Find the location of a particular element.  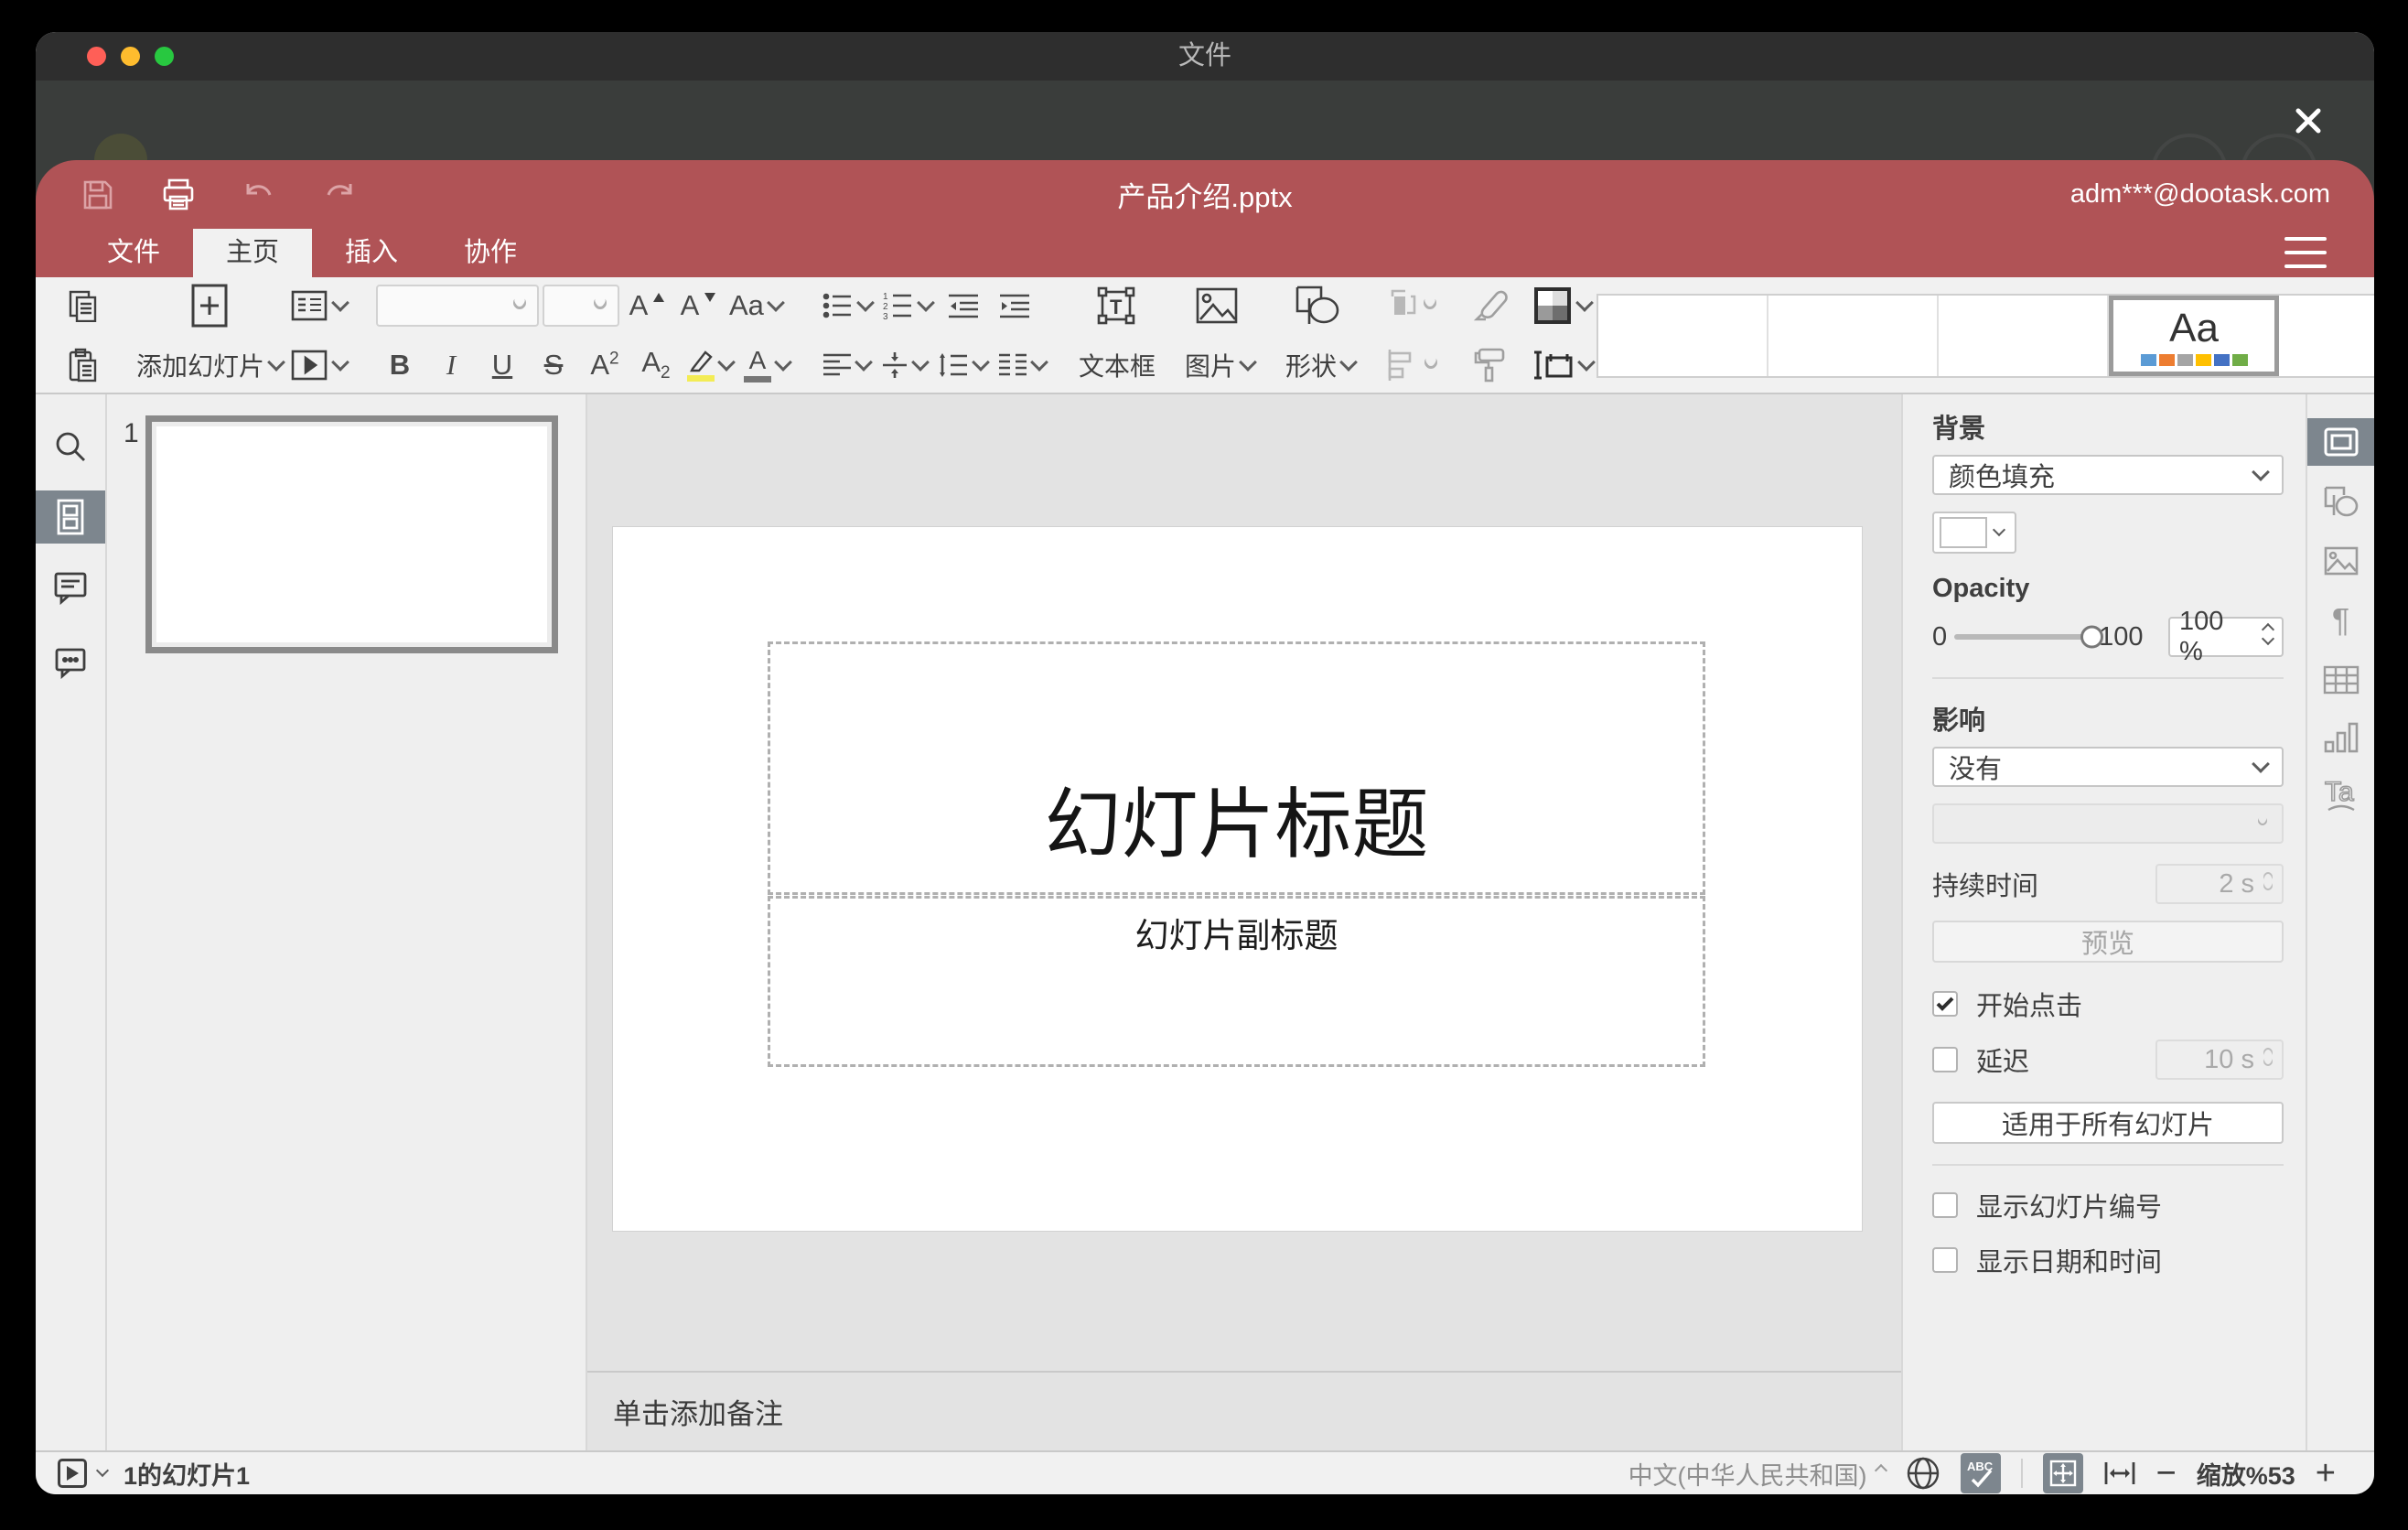

paragraph-settings-icon: ¶ is located at coordinates (2340, 620).